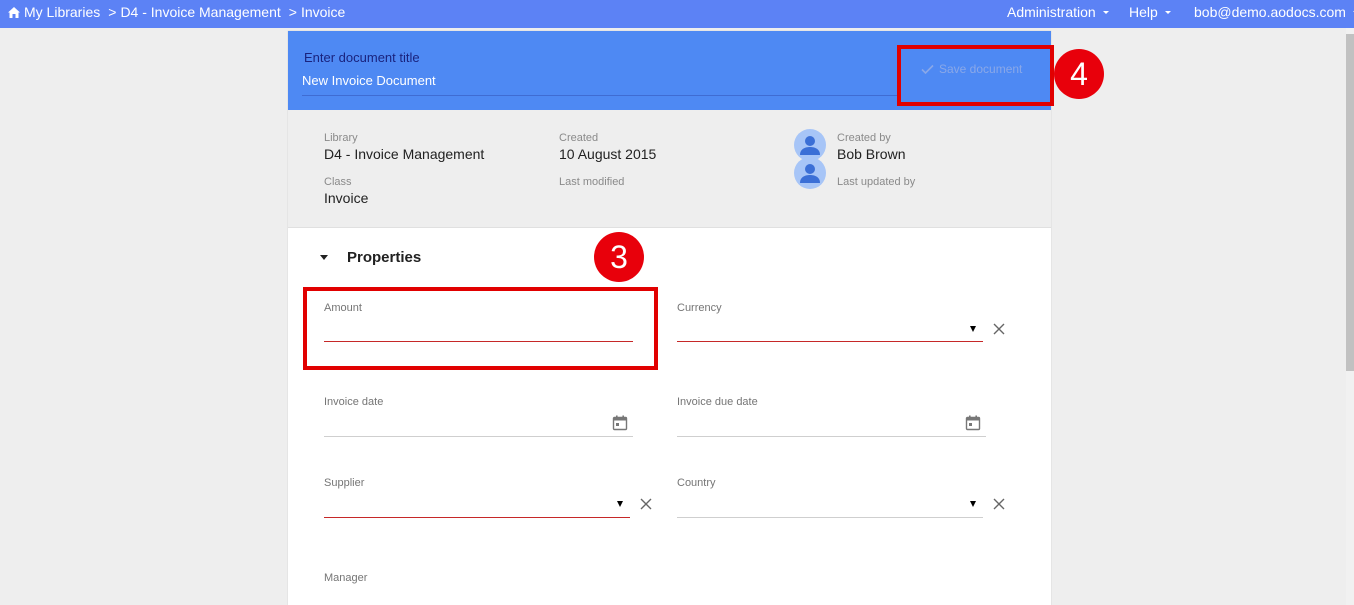  I want to click on class-label: Class, so click(338, 182).